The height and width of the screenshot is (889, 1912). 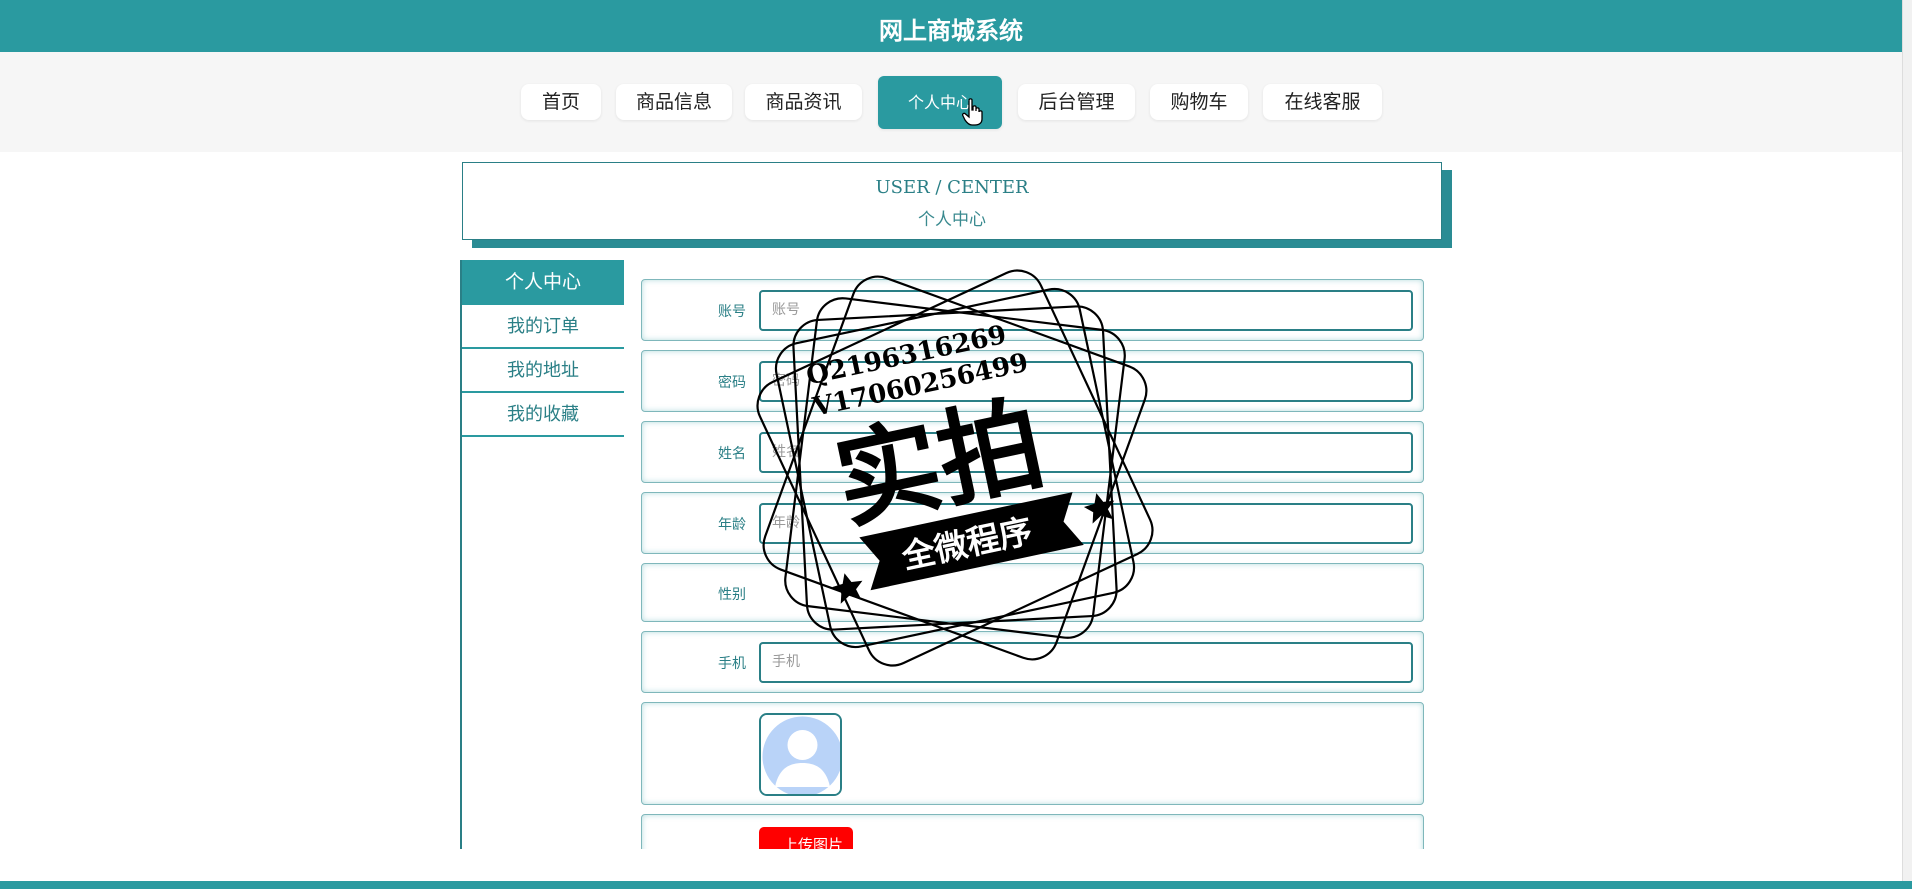 What do you see at coordinates (732, 383) in the screenshot?
I see `password-label: 密码` at bounding box center [732, 383].